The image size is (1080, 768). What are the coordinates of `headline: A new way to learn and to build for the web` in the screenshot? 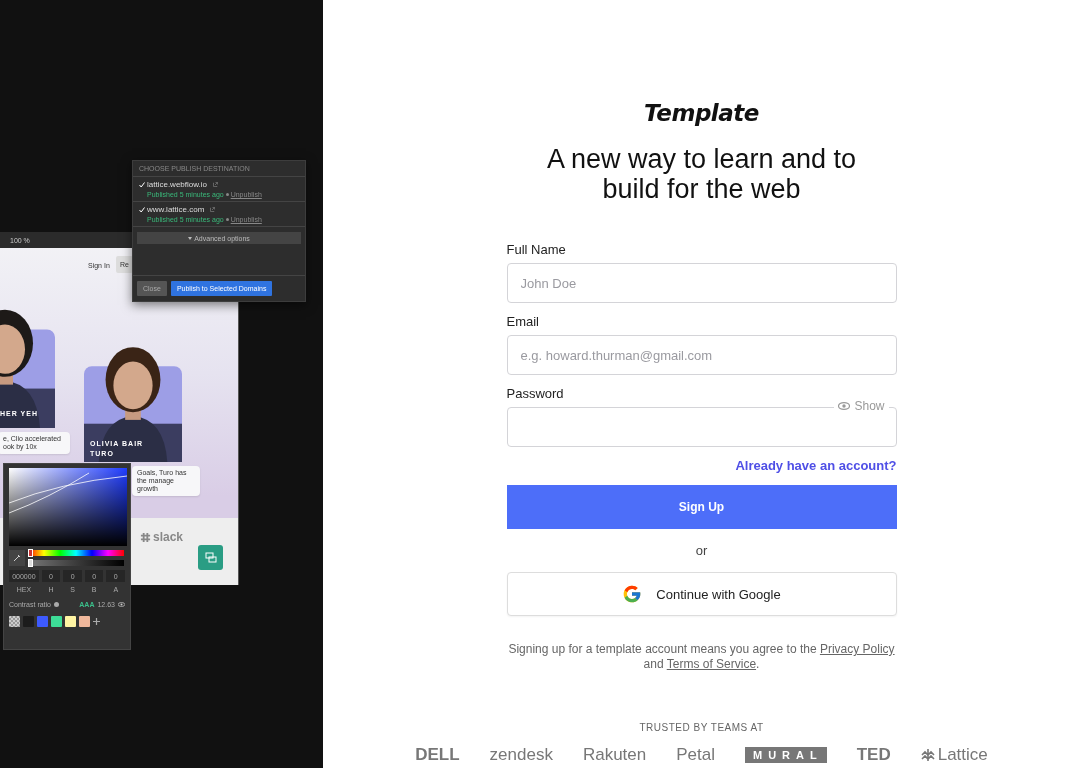 It's located at (701, 174).